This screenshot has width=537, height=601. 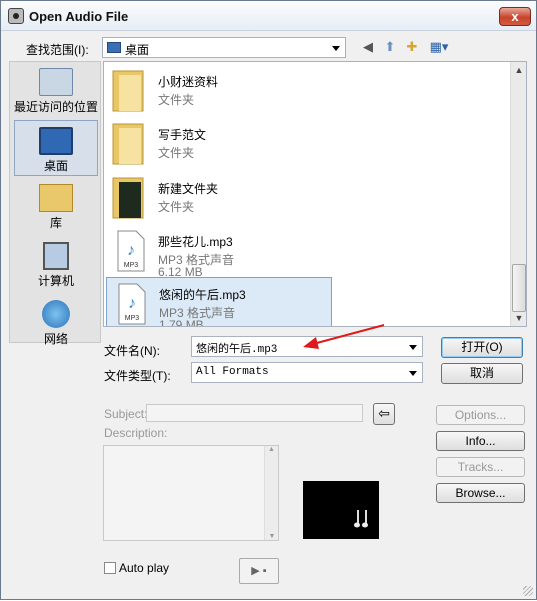 I want to click on filetype-label: 文件类型(T):, so click(x=137, y=376).